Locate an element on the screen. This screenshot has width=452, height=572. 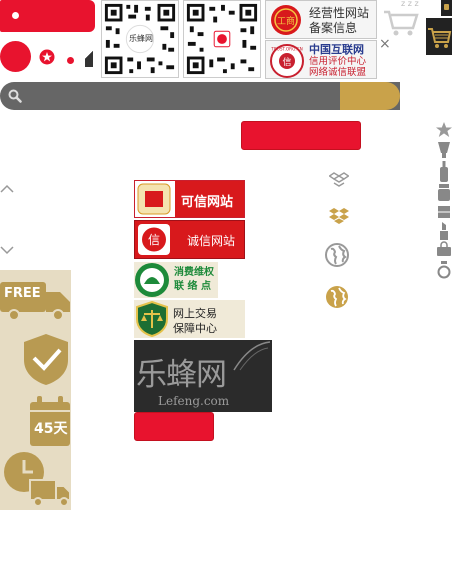
ring-icon is located at coordinates (444, 270).